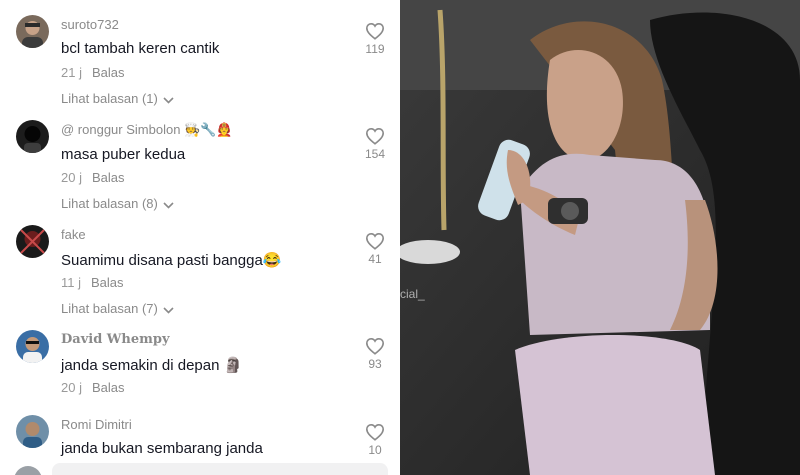 The height and width of the screenshot is (475, 800). I want to click on like-count: 41, so click(375, 259).